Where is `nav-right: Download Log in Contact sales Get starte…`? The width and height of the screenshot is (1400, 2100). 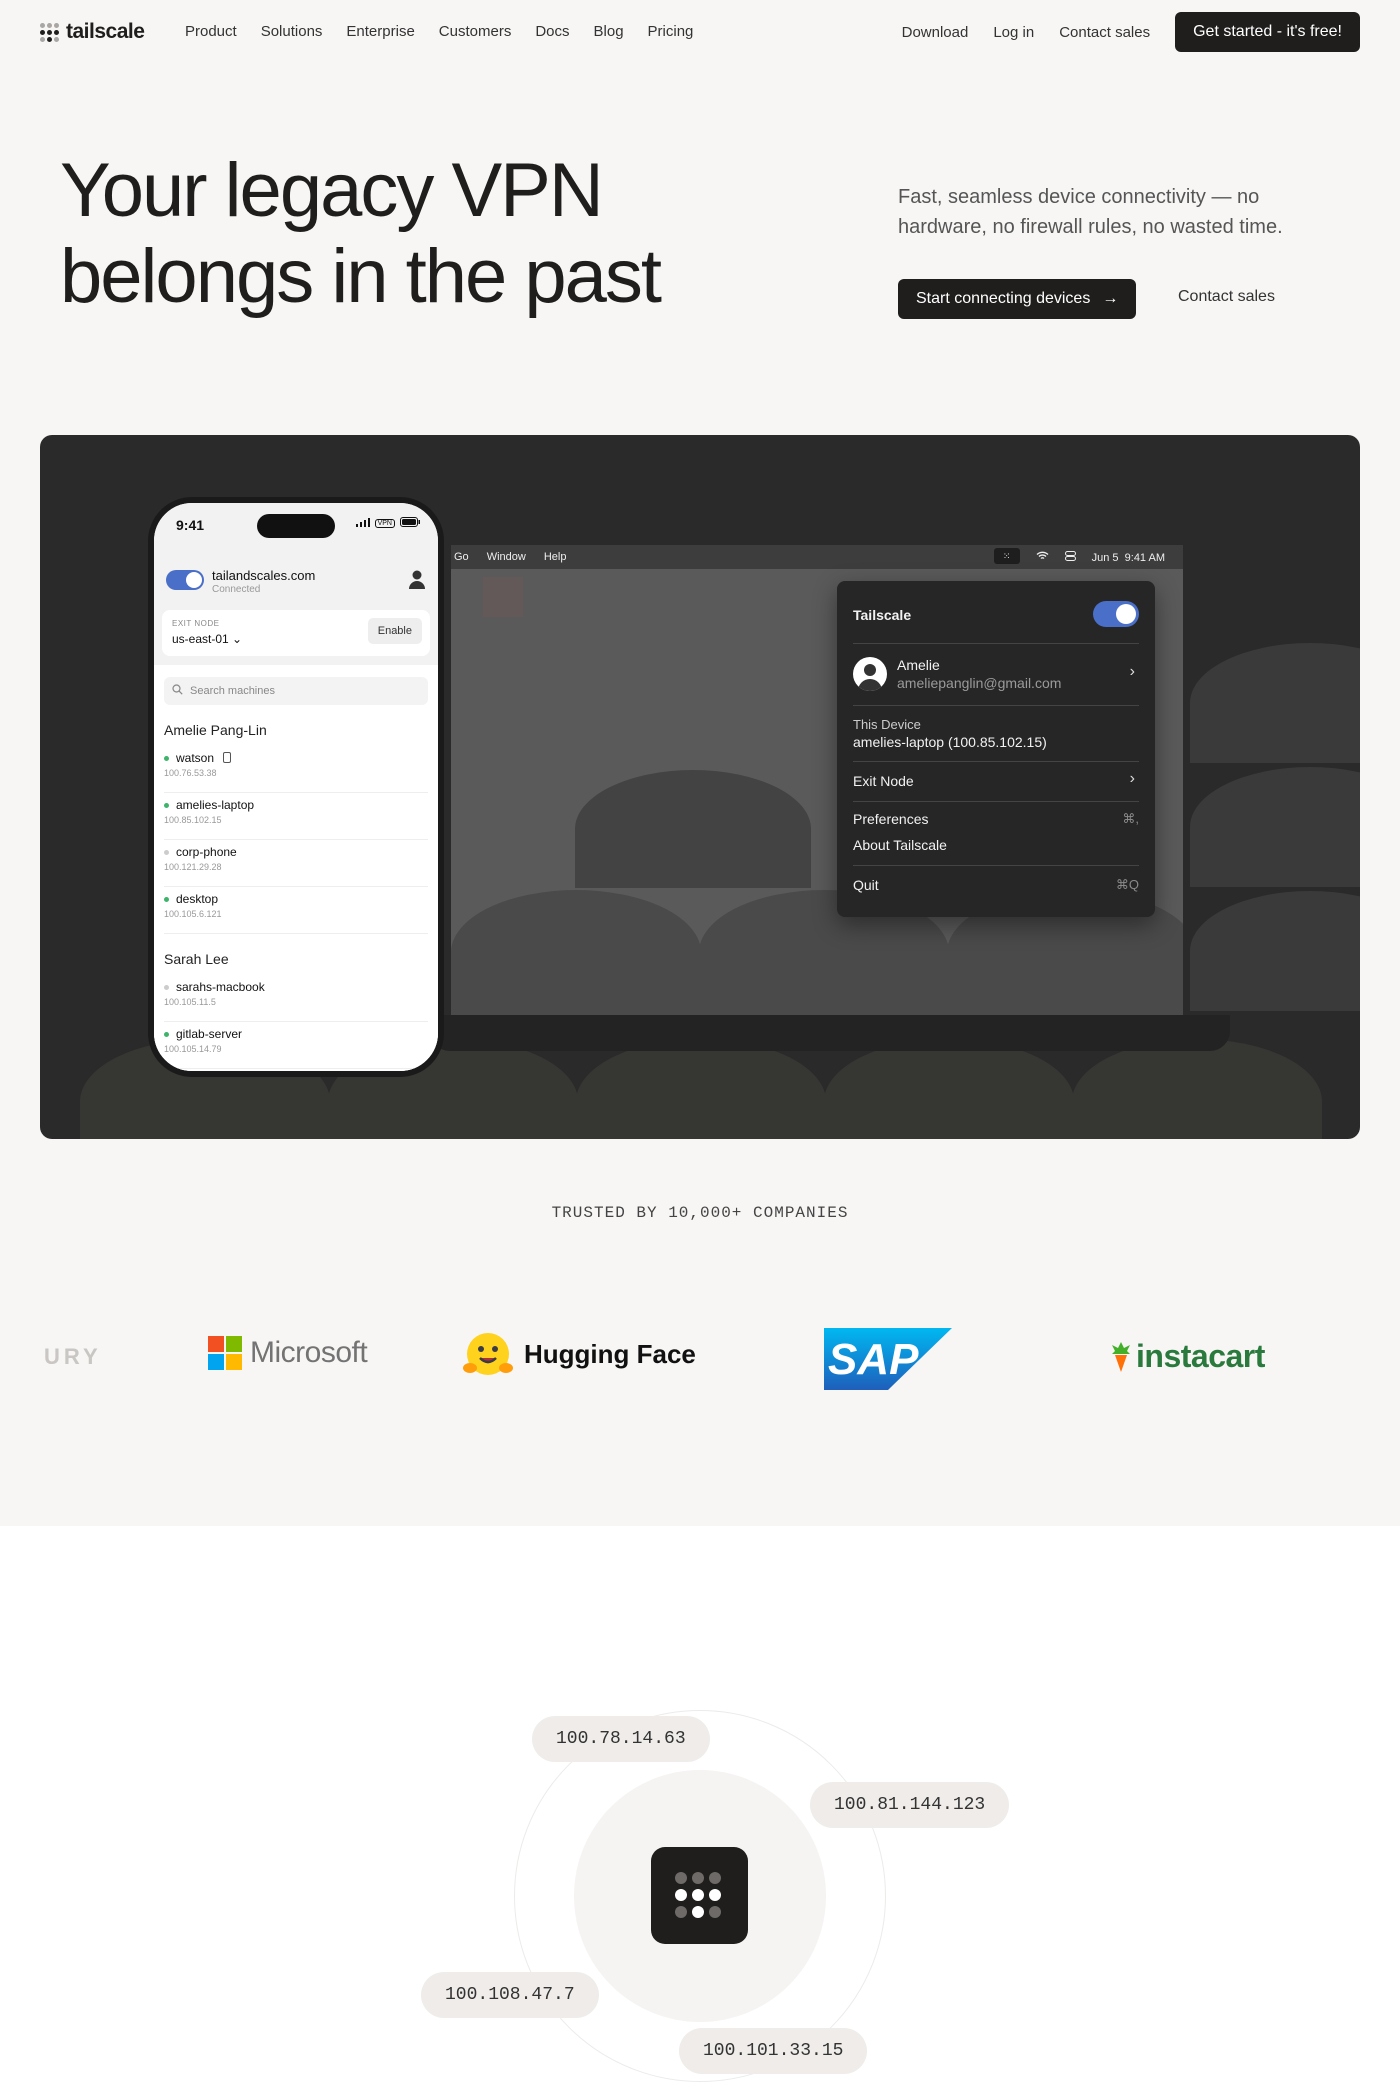
nav-right: Download Log in Contact sales Get starte… is located at coordinates (1131, 32).